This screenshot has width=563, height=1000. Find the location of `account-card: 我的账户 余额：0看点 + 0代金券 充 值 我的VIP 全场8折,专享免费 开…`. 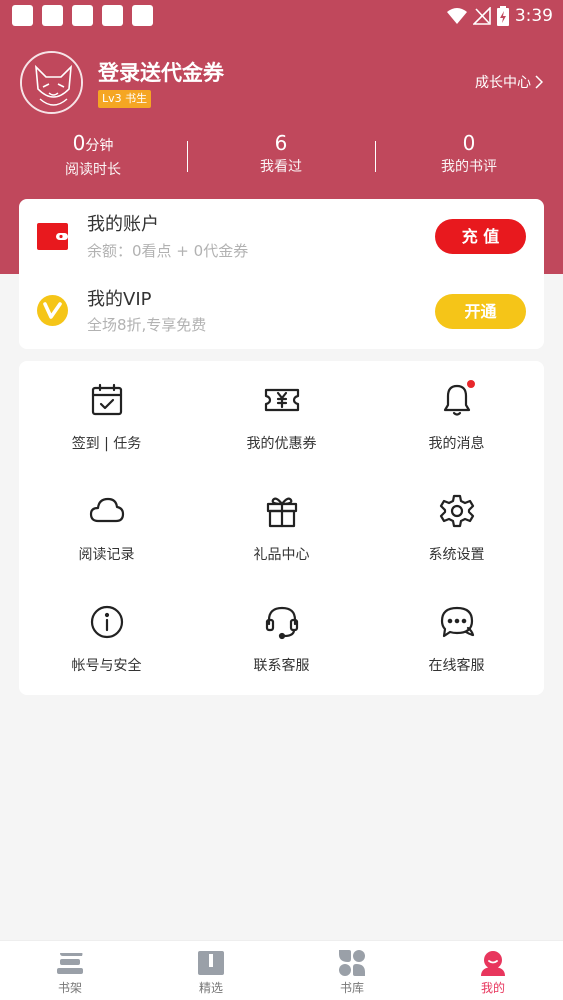

account-card: 我的账户 余额：0看点 + 0代金券 充 值 我的VIP 全场8折,专享免费 开… is located at coordinates (281, 274).